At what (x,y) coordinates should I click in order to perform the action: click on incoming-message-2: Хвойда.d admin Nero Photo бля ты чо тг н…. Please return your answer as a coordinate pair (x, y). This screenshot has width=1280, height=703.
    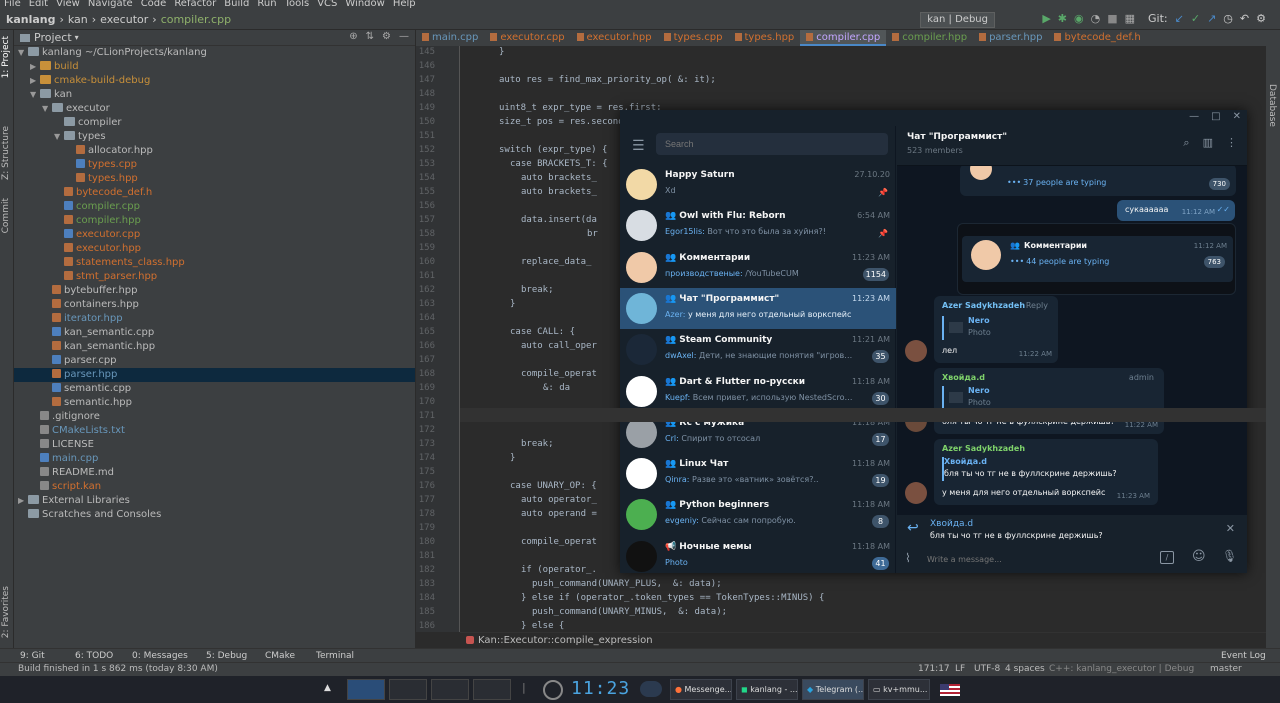
    Looking at the image, I should click on (1049, 401).